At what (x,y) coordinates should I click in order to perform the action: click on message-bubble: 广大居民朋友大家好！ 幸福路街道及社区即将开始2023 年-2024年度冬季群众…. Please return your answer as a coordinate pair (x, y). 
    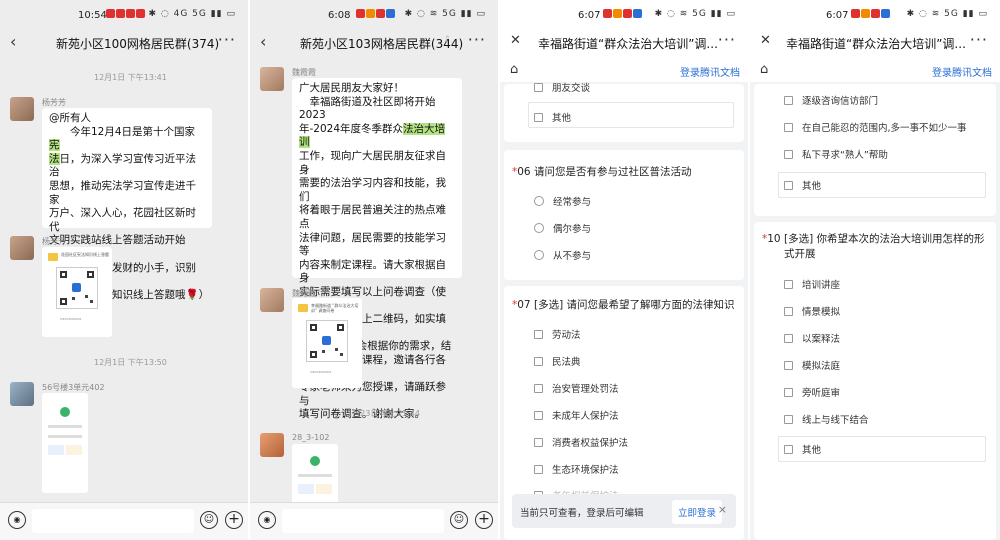
    Looking at the image, I should click on (377, 249).